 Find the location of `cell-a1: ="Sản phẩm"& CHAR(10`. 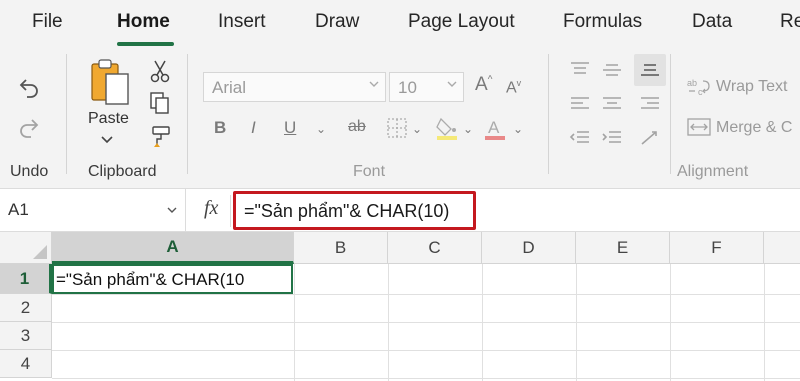

cell-a1: ="Sản phẩm"& CHAR(10 is located at coordinates (172, 279).